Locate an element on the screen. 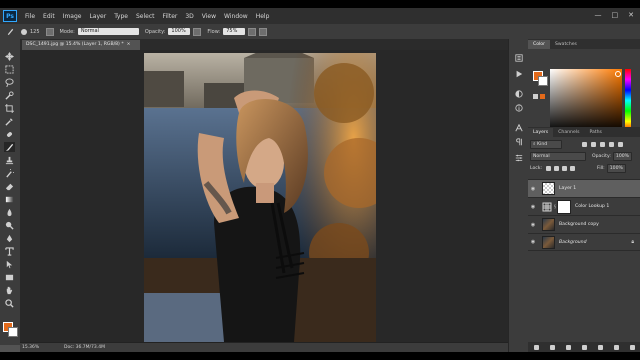 The width and height of the screenshot is (640, 360). airbrush-icon is located at coordinates (252, 31).